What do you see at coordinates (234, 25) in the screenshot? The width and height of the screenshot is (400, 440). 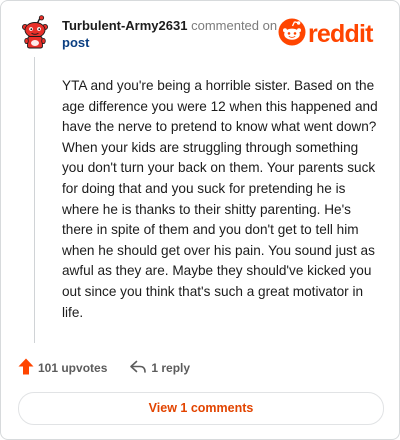 I see `commented-on-text: commented on` at bounding box center [234, 25].